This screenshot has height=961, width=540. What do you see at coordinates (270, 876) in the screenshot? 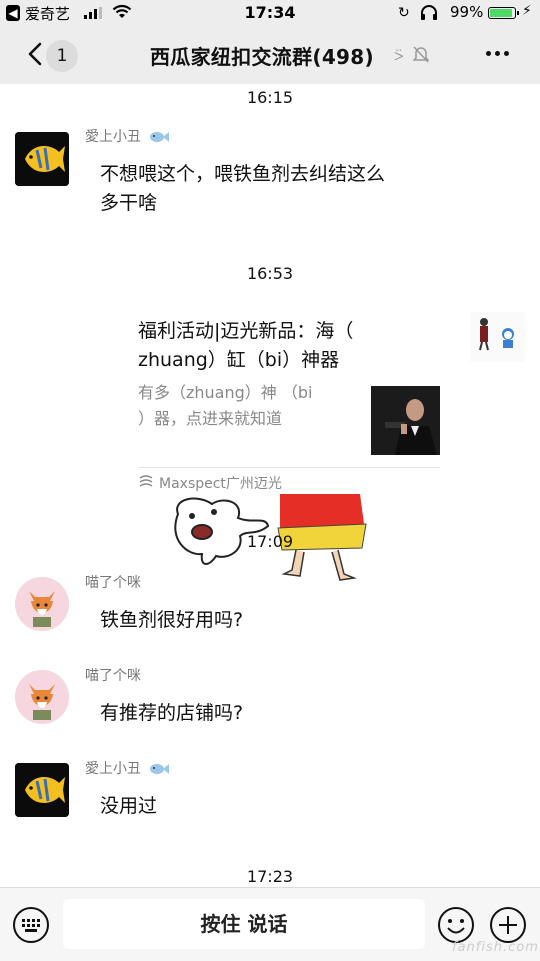
I see `timestamp: 17:23` at bounding box center [270, 876].